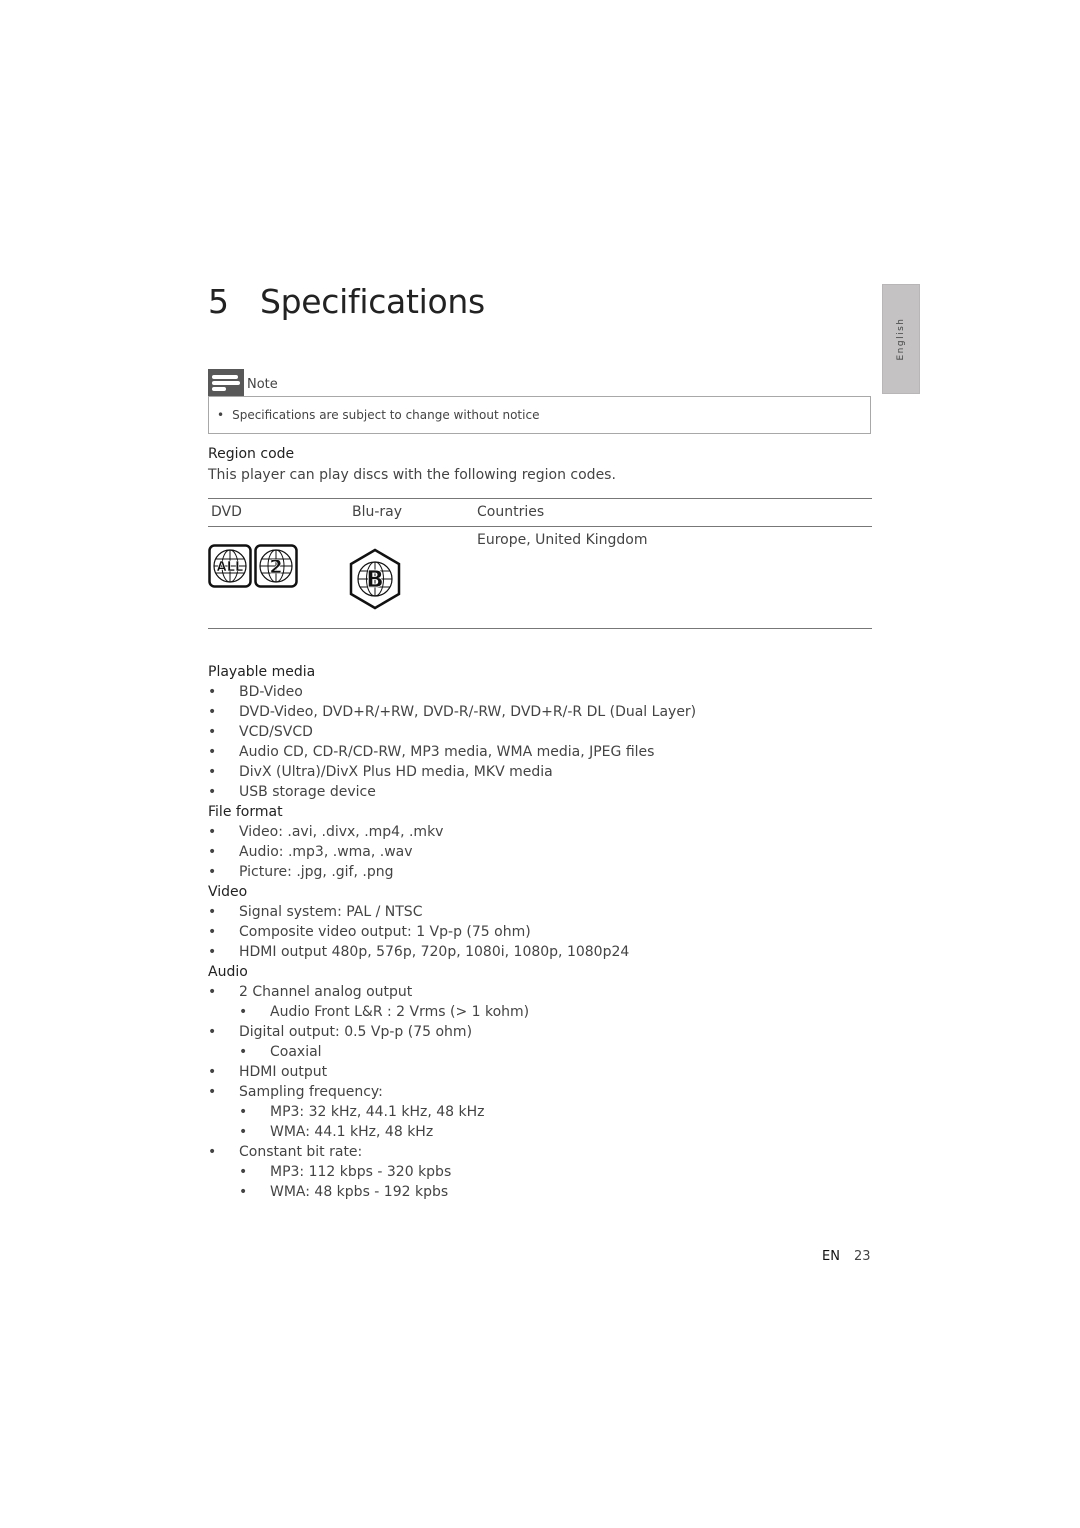 The width and height of the screenshot is (1080, 1528). What do you see at coordinates (311, 1092) in the screenshot?
I see `list-item-text: Sampling frequency:` at bounding box center [311, 1092].